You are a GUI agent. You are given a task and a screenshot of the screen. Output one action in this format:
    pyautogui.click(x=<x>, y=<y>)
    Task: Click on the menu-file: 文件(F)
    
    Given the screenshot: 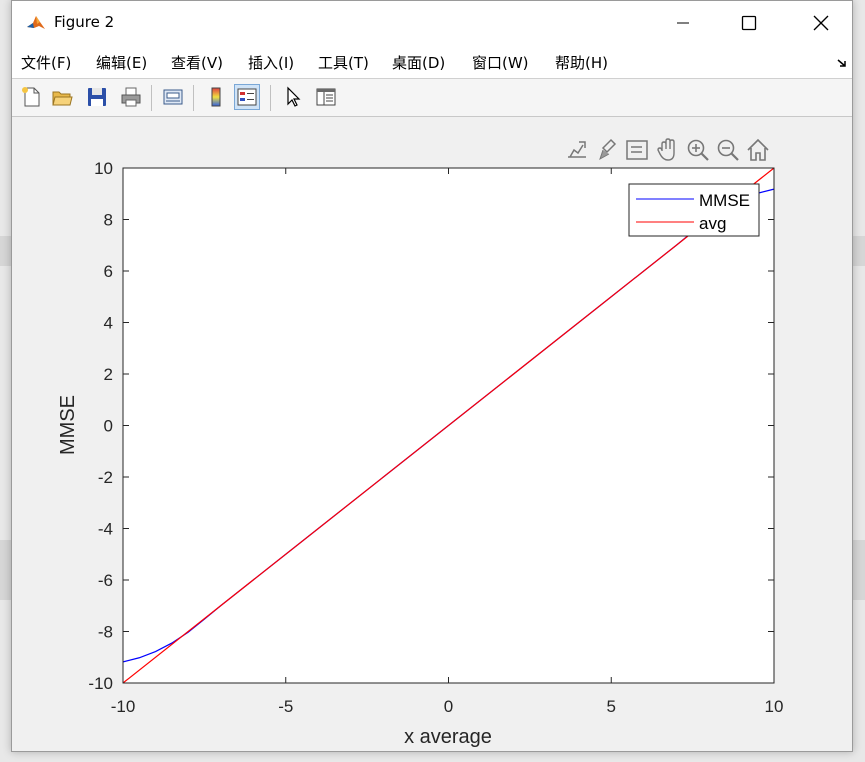 What is the action you would take?
    pyautogui.click(x=46, y=62)
    